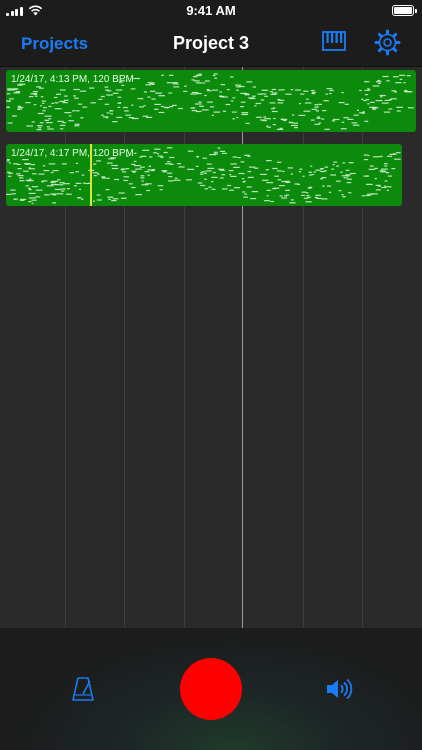  I want to click on record-button, so click(211, 689).